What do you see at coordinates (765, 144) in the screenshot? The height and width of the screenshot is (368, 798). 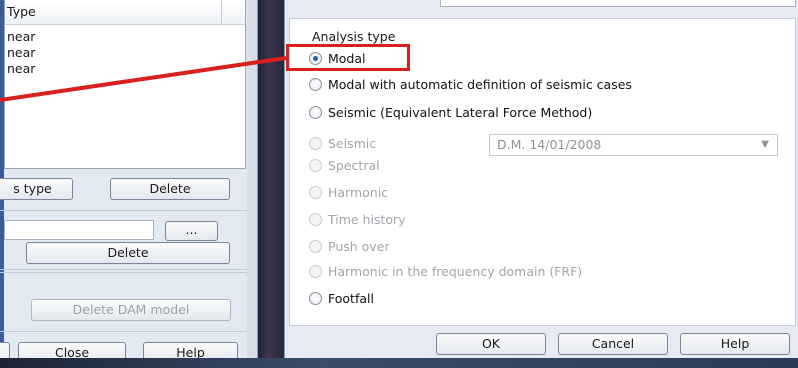 I see `chevron-down-icon: ▼` at bounding box center [765, 144].